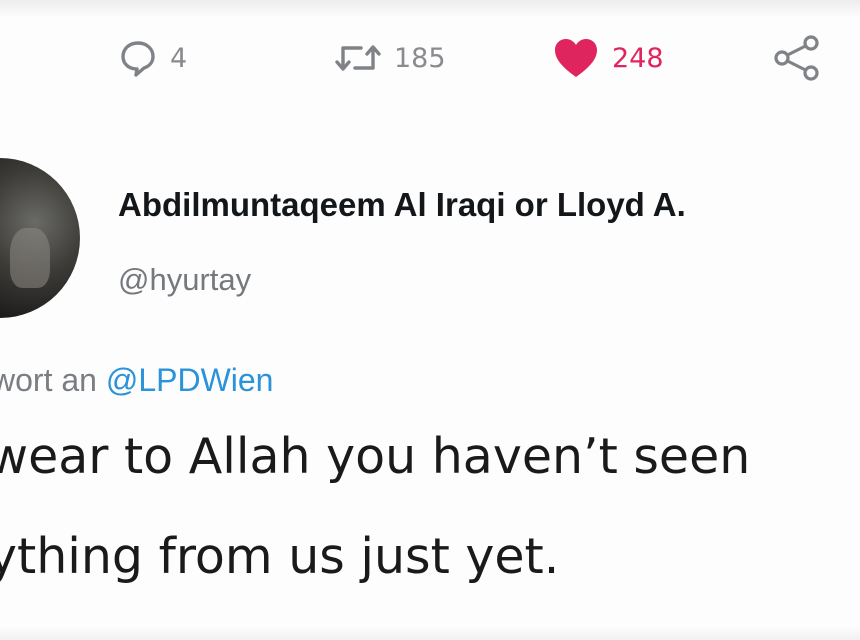 Image resolution: width=860 pixels, height=640 pixels. Describe the element at coordinates (402, 205) in the screenshot. I see `author-display-name: Abdilmuntaqeem Al Iraqi or Lloyd A.` at that location.